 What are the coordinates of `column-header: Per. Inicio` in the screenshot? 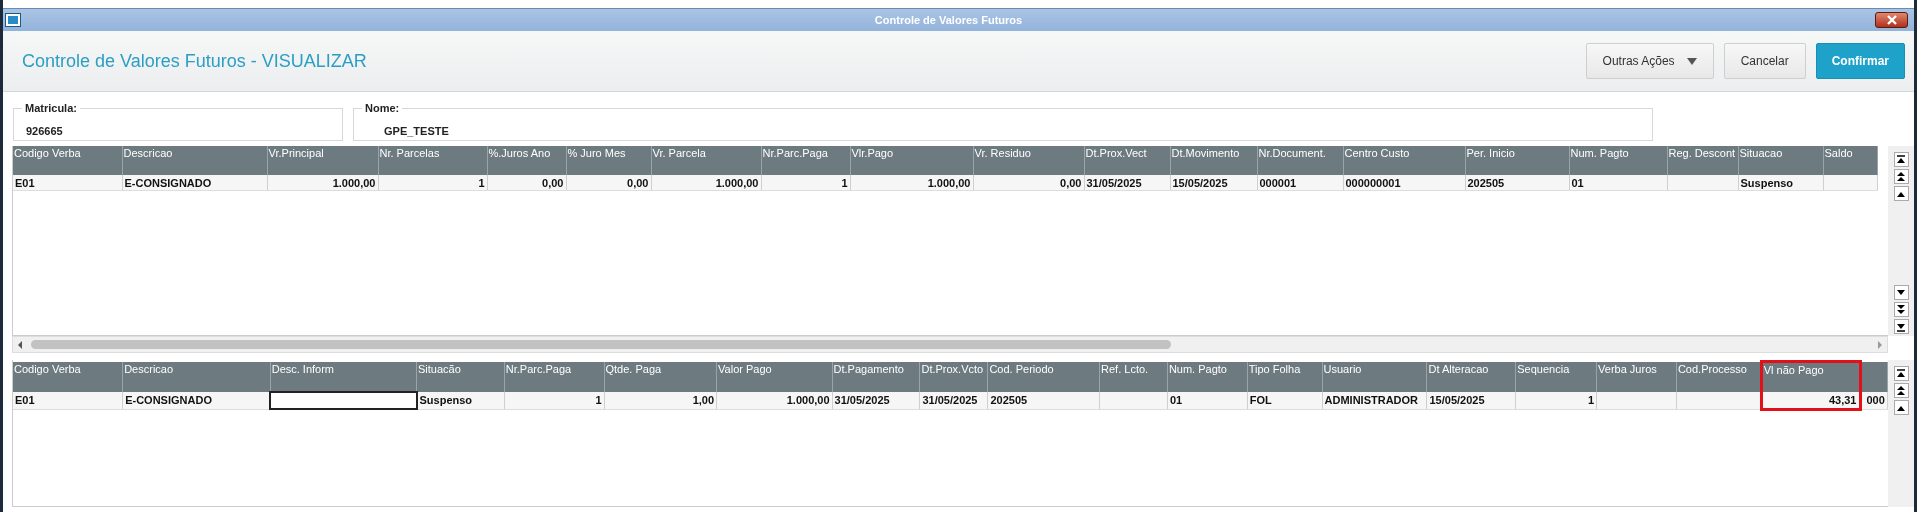 It's located at (1517, 160).